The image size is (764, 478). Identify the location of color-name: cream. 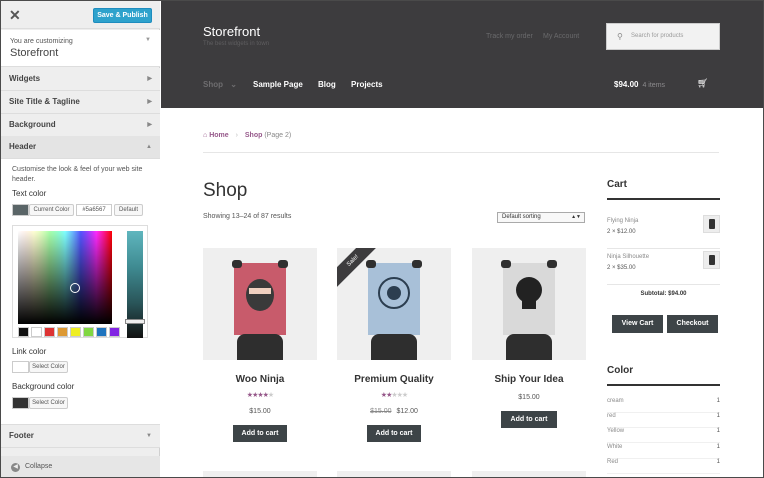
(615, 401).